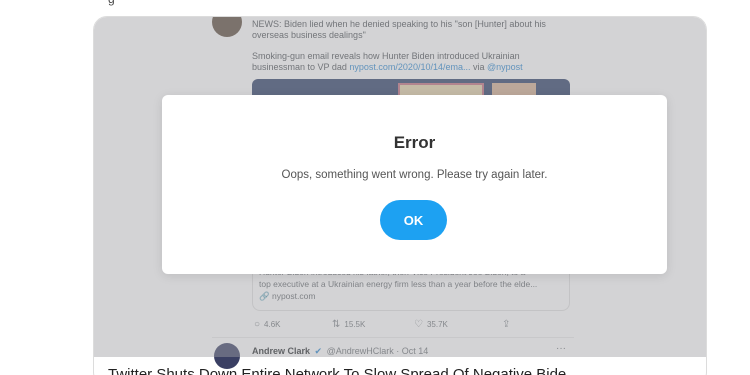 This screenshot has height=375, width=750. What do you see at coordinates (414, 142) in the screenshot?
I see `dialog-title: Error` at bounding box center [414, 142].